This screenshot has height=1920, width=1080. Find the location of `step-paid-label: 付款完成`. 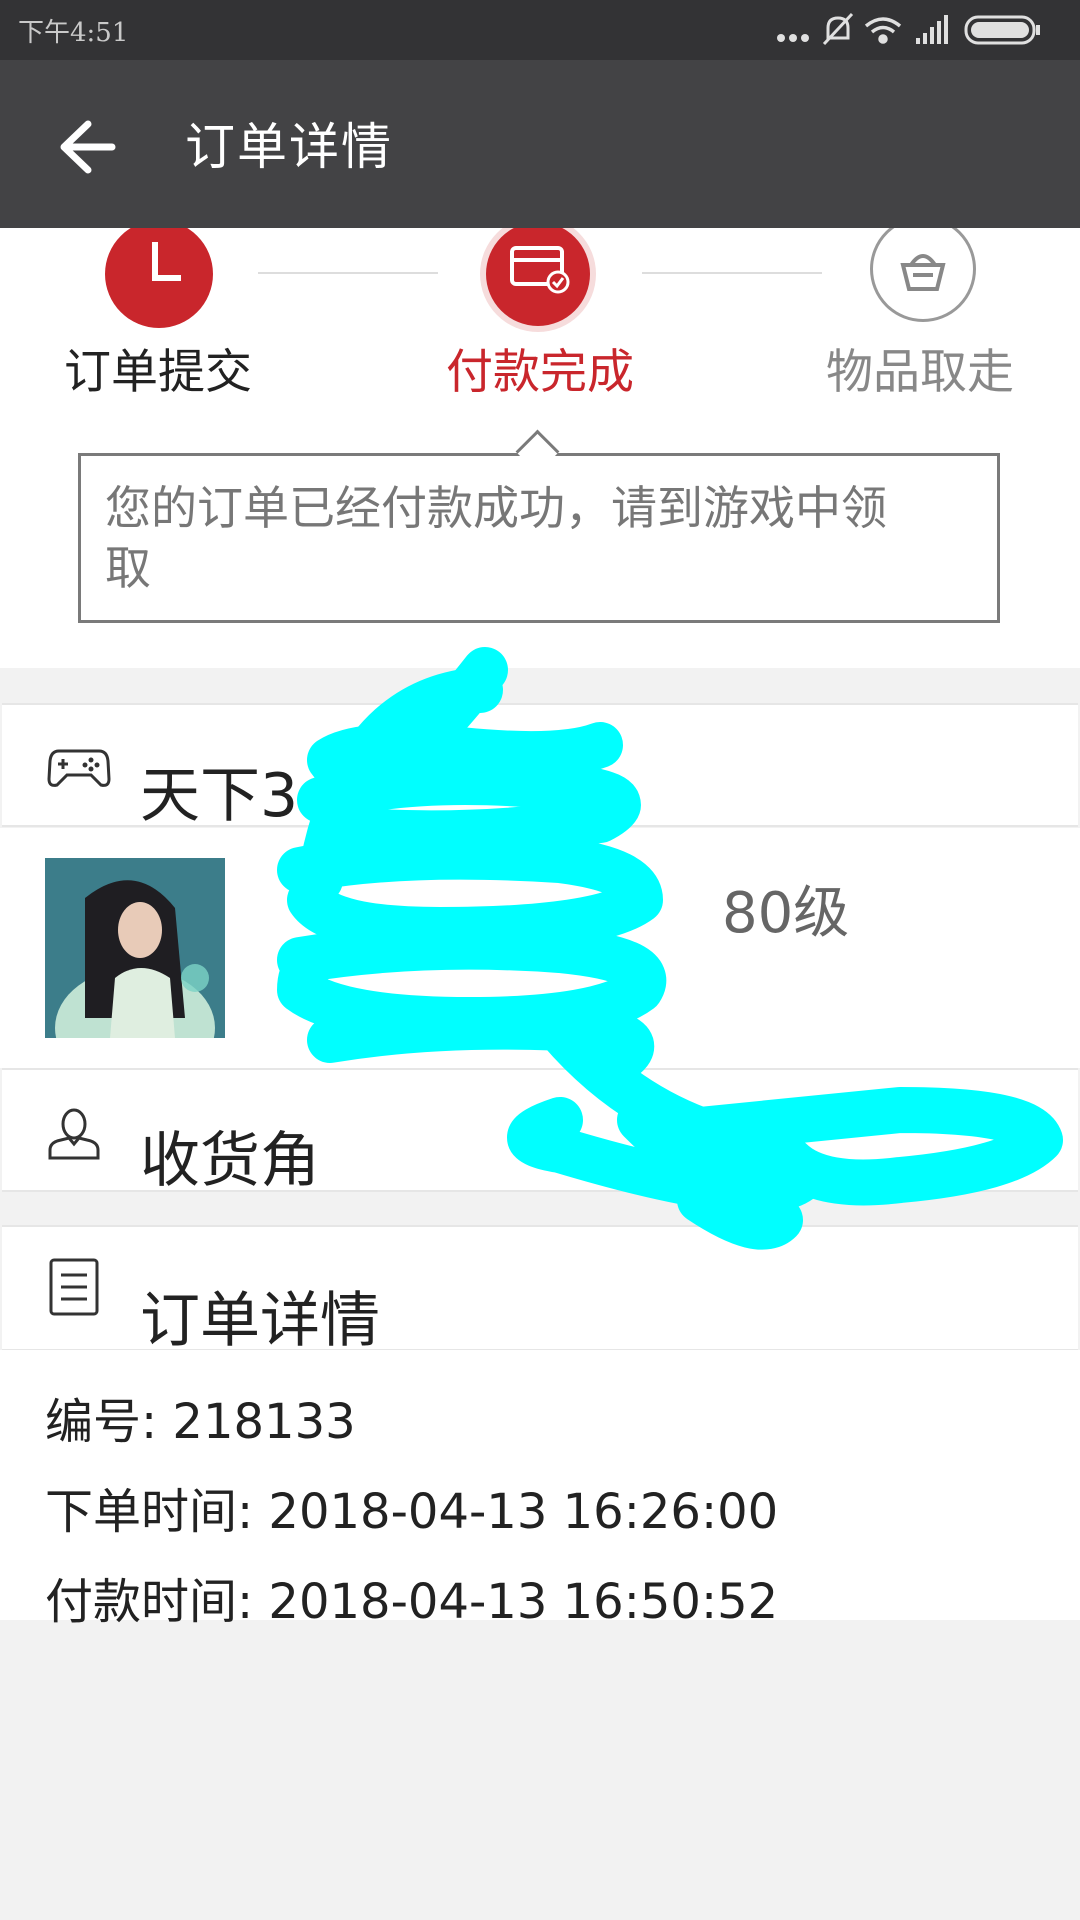

step-paid-label: 付款完成 is located at coordinates (540, 372).